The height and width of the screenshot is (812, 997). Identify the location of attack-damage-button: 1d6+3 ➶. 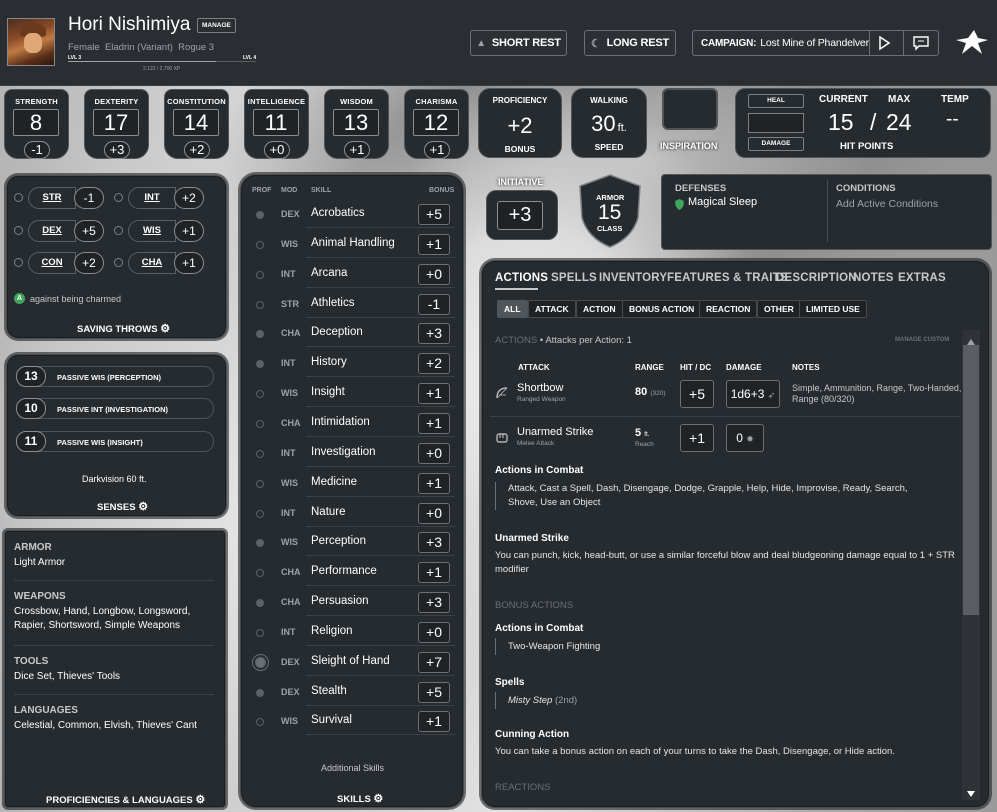
(753, 394).